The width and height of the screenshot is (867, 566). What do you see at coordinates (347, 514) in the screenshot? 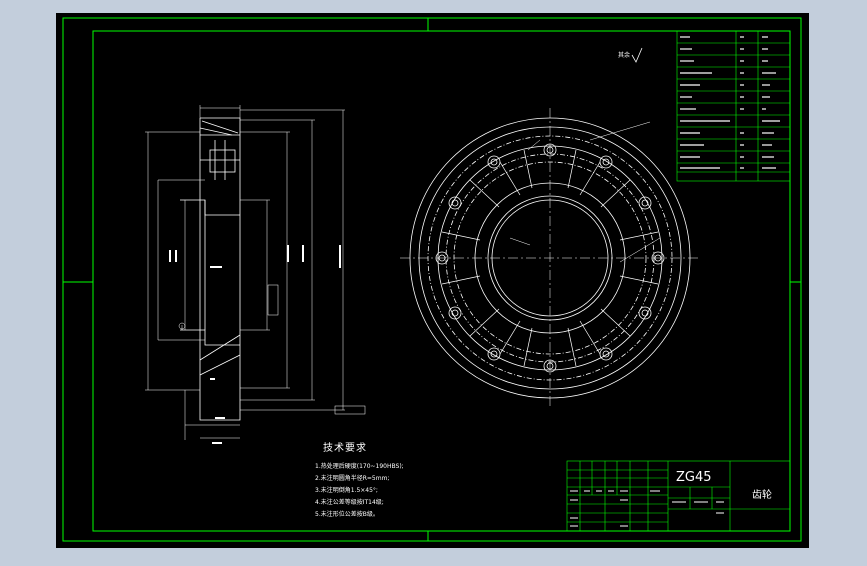
I see `requirement-item: 5.未注形位公差按B级。` at bounding box center [347, 514].